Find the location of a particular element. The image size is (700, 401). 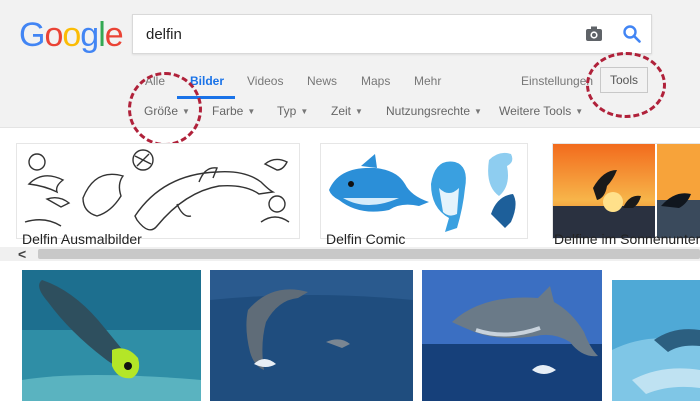

filter-color: Farbe ▼ is located at coordinates (233, 111).